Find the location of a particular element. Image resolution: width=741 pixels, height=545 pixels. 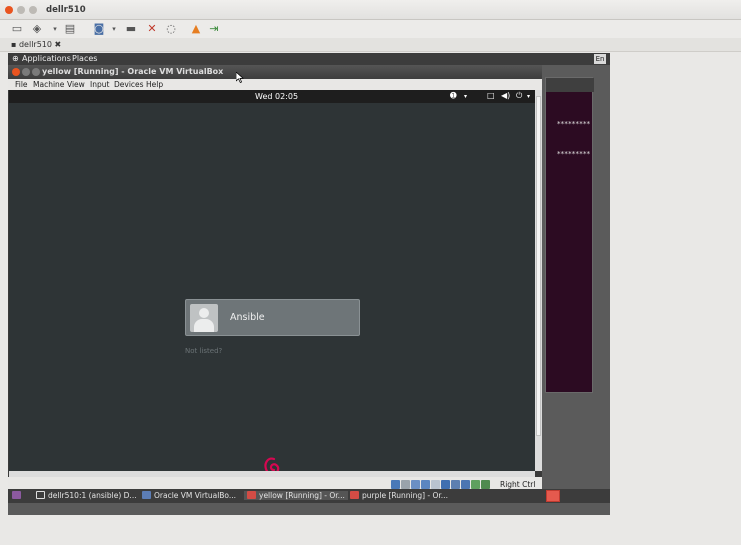

user-name: Ansible is located at coordinates (247, 317).